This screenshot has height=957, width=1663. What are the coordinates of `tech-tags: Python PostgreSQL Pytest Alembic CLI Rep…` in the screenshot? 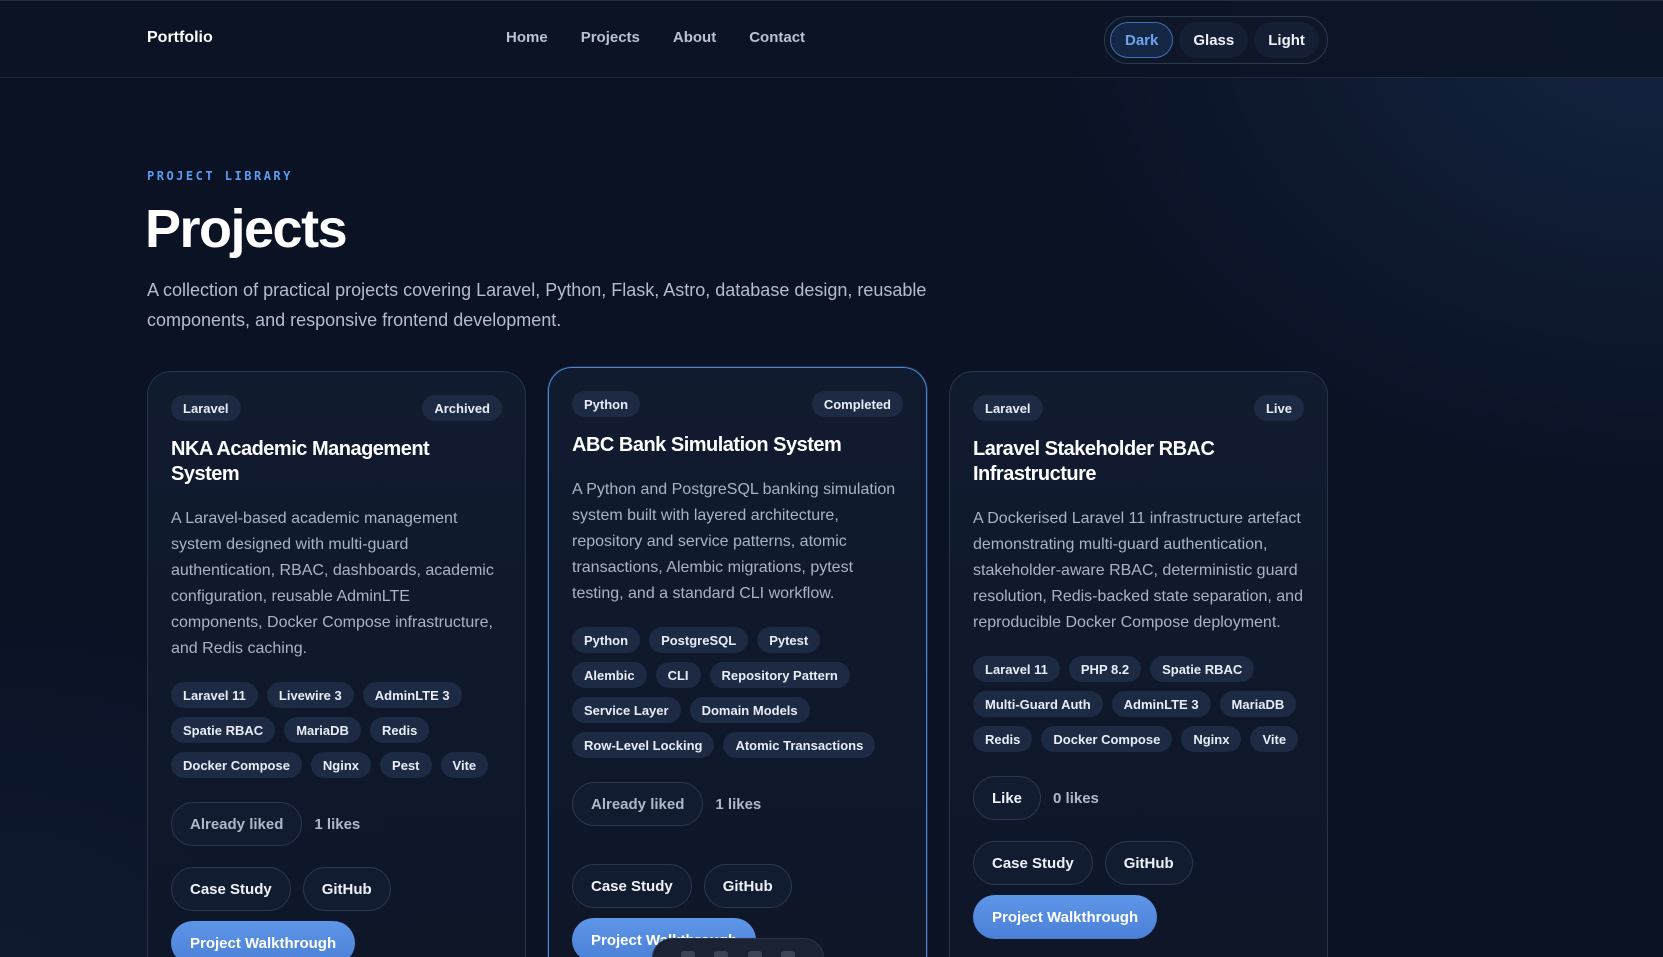 It's located at (737, 692).